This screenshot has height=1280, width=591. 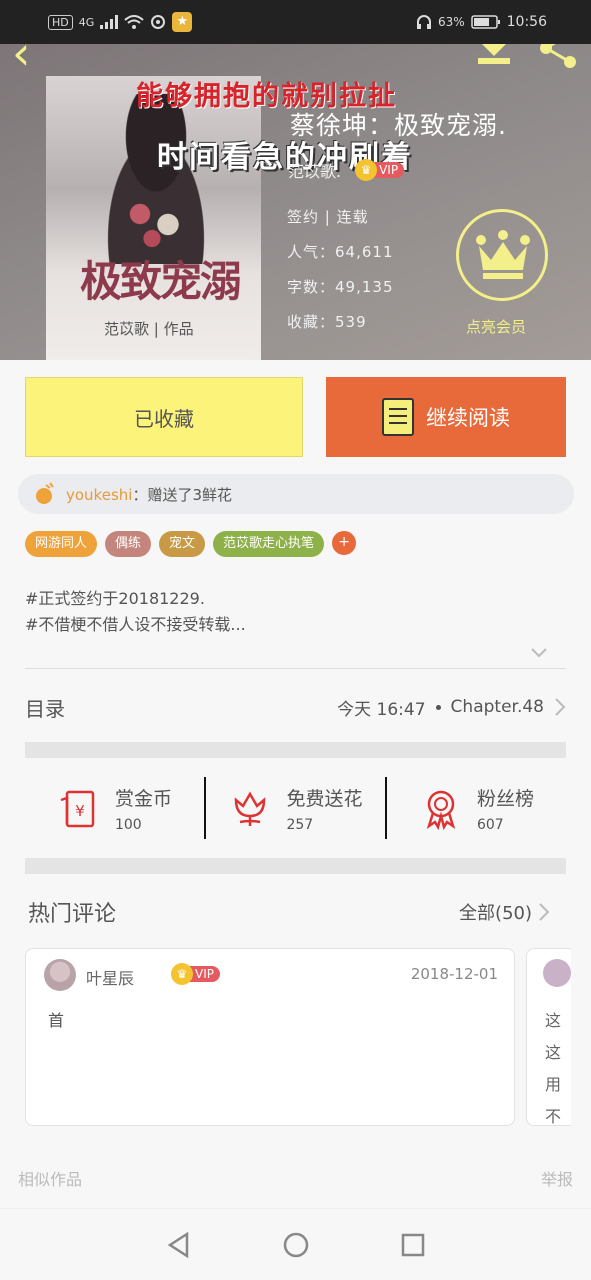 I want to click on separator-dot, so click(x=438, y=707).